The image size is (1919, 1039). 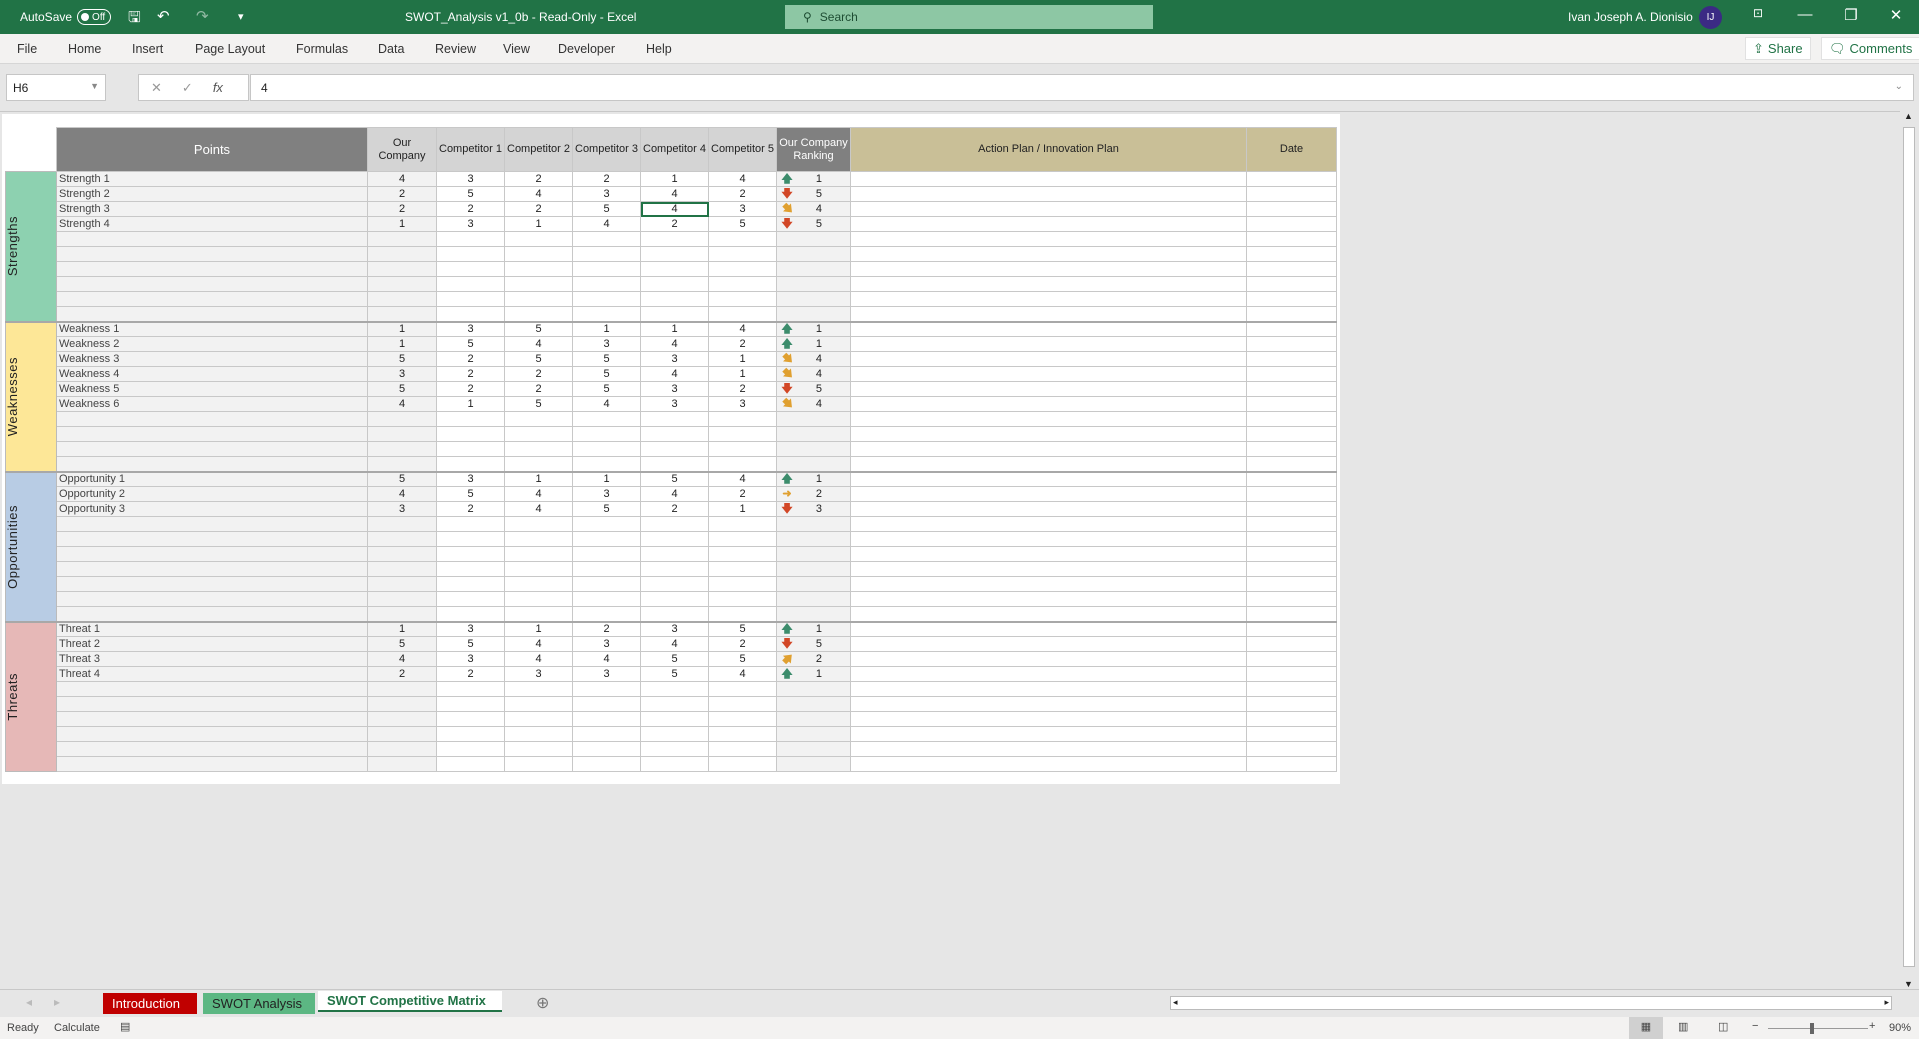 I want to click on ranking-cell: 🡇 5, so click(x=813, y=224).